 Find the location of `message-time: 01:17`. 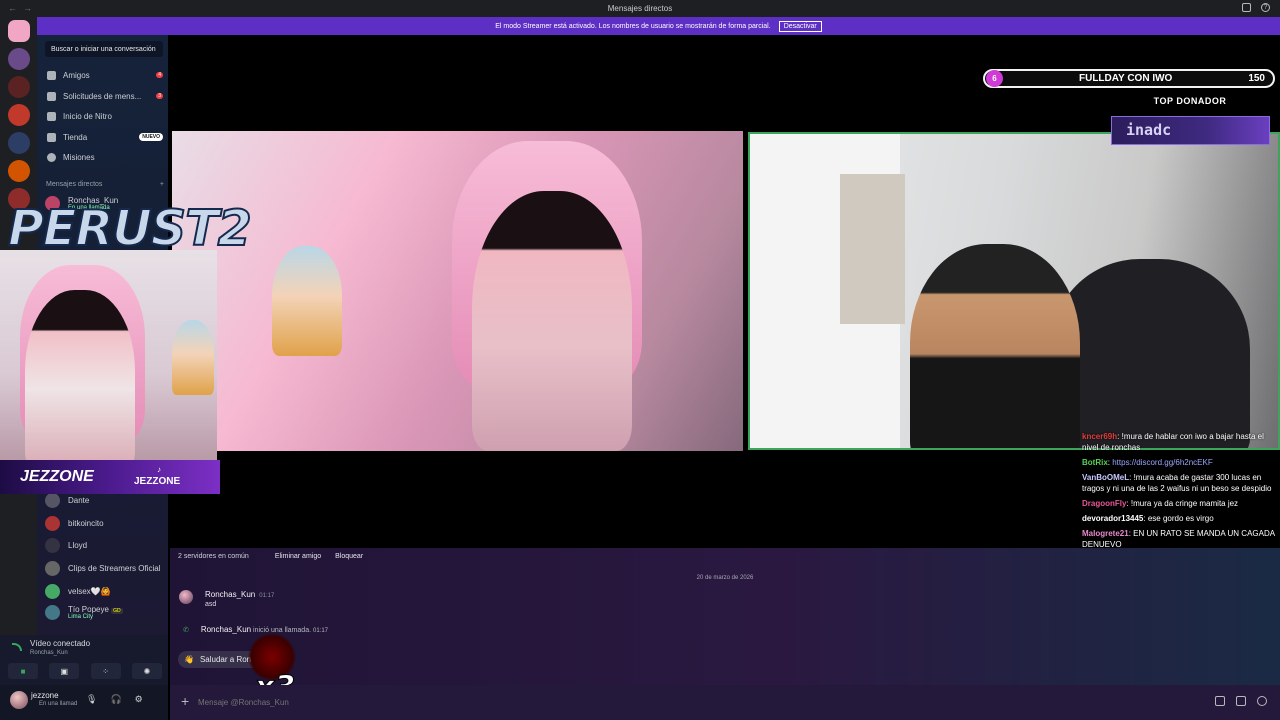

message-time: 01:17 is located at coordinates (267, 596).